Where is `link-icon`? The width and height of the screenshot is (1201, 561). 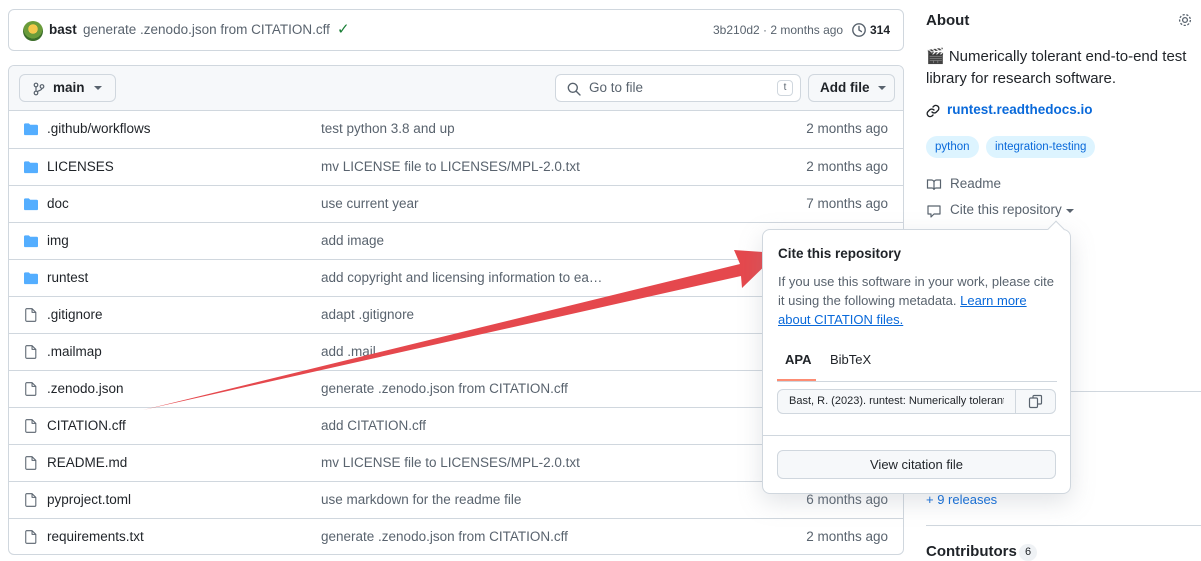
link-icon is located at coordinates (933, 111).